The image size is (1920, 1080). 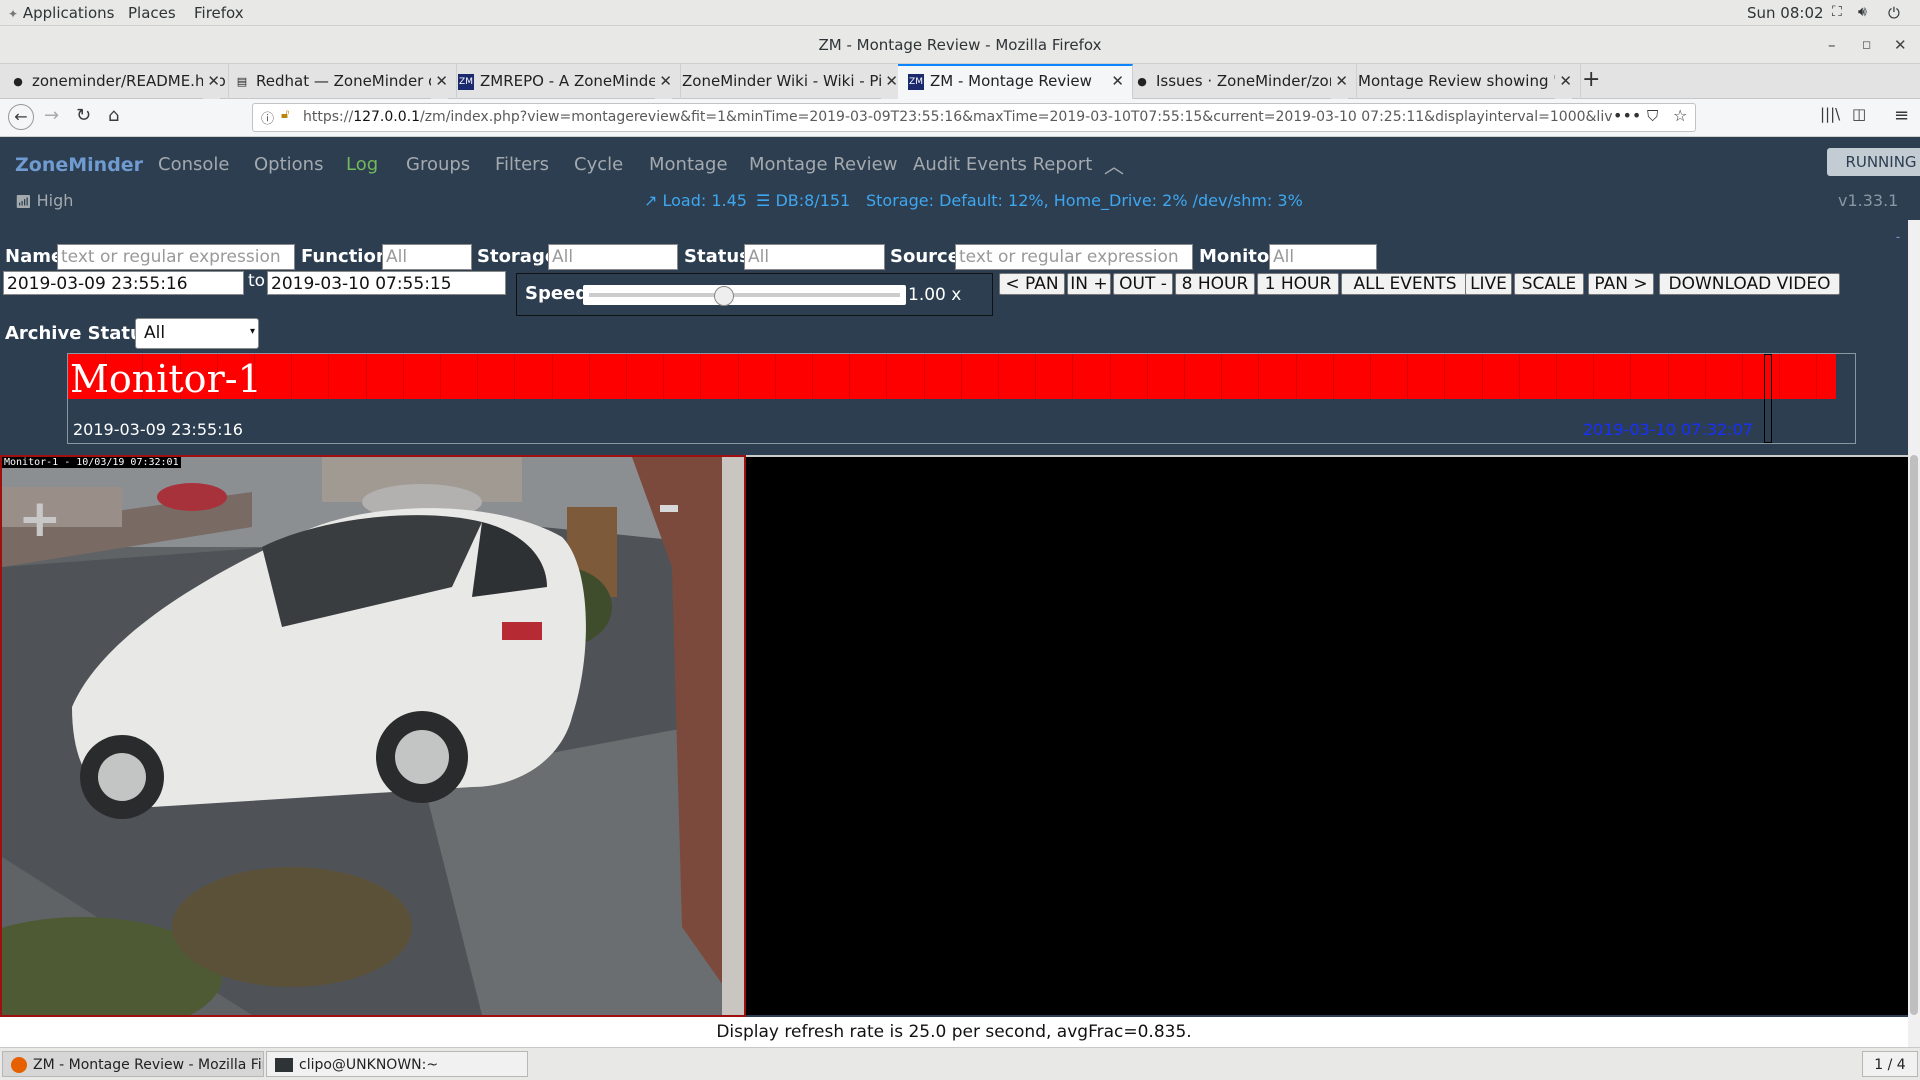 What do you see at coordinates (1873, 162) in the screenshot?
I see `zm-state-badge: RUNNING` at bounding box center [1873, 162].